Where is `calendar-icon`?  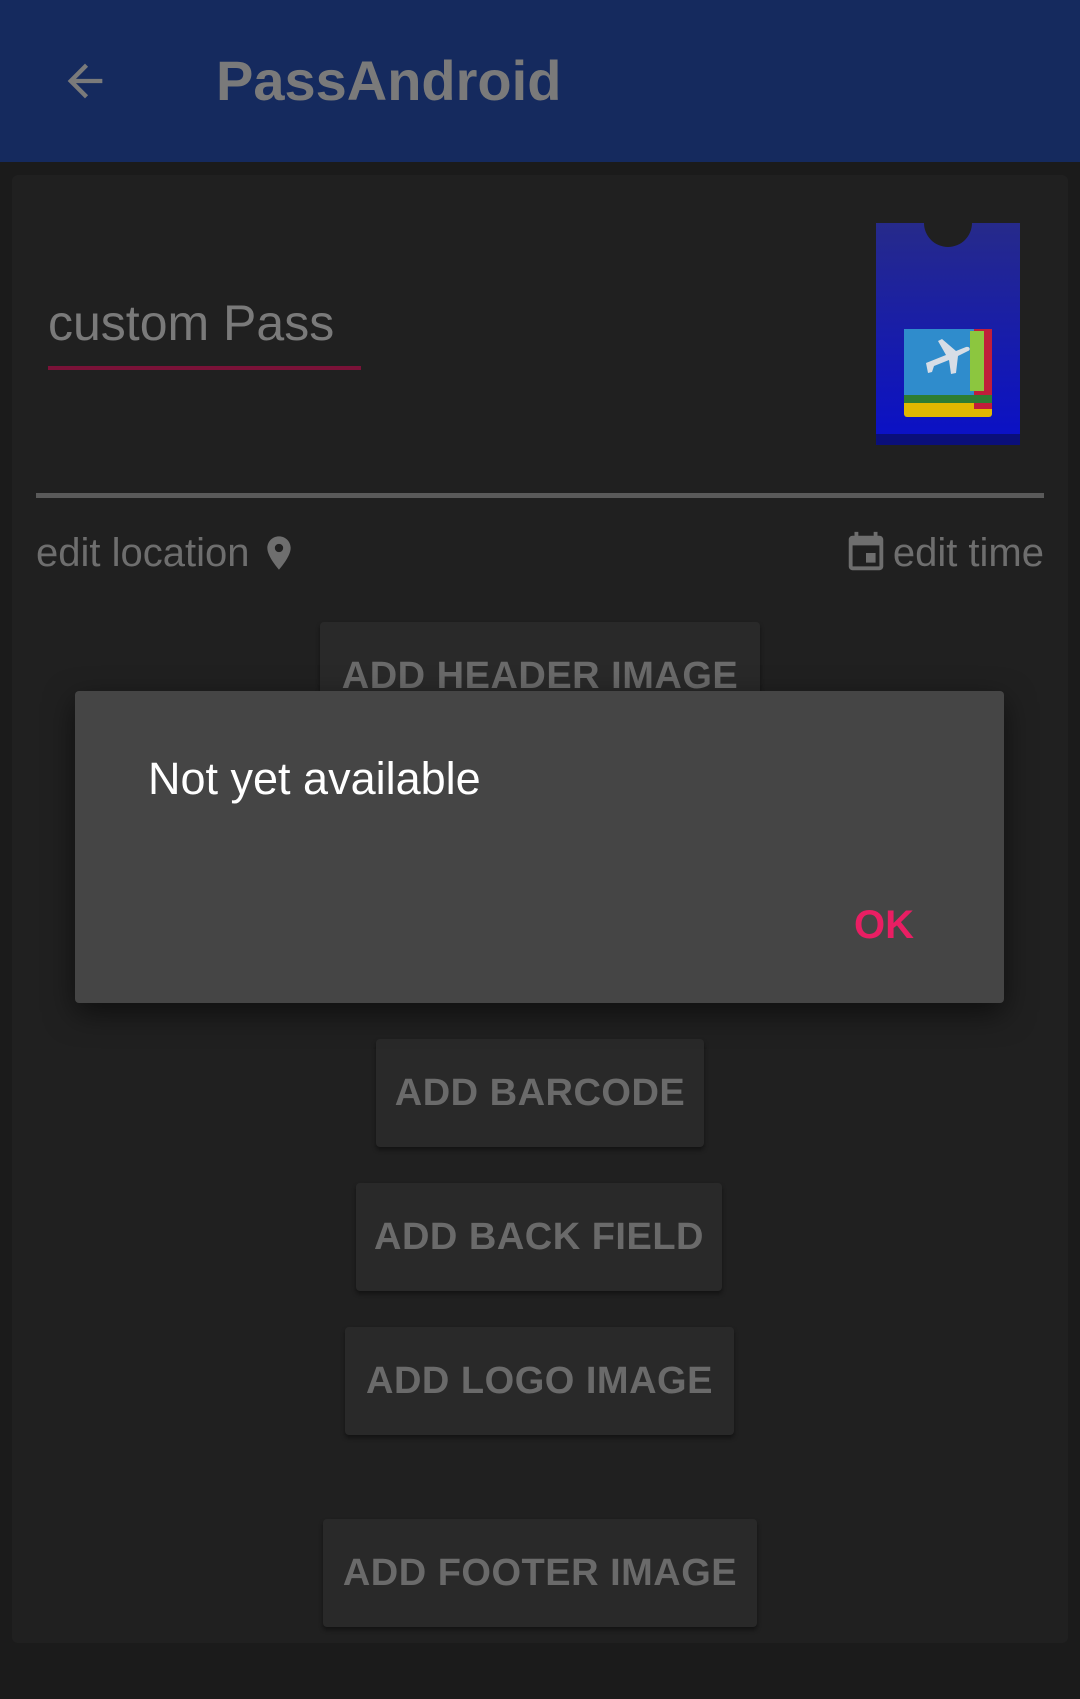 calendar-icon is located at coordinates (866, 553).